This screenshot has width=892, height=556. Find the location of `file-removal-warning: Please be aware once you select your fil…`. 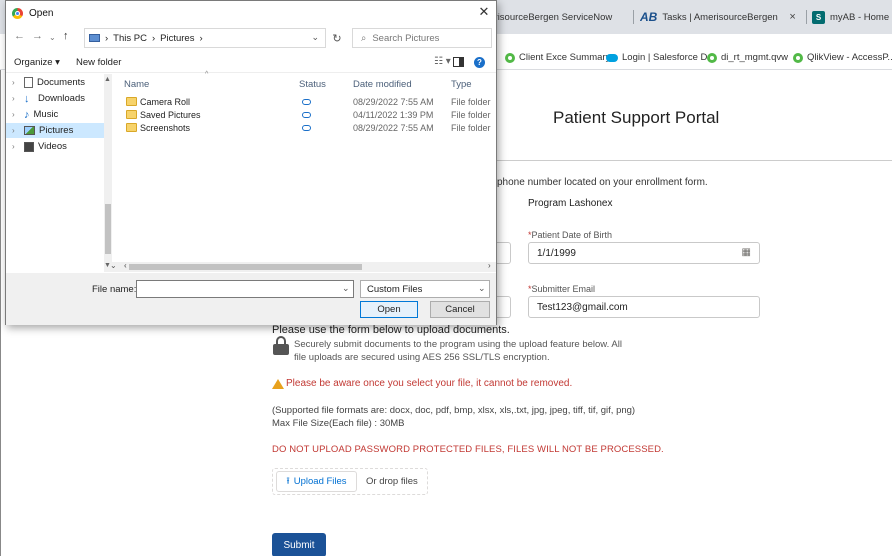

file-removal-warning: Please be aware once you select your fil… is located at coordinates (422, 383).